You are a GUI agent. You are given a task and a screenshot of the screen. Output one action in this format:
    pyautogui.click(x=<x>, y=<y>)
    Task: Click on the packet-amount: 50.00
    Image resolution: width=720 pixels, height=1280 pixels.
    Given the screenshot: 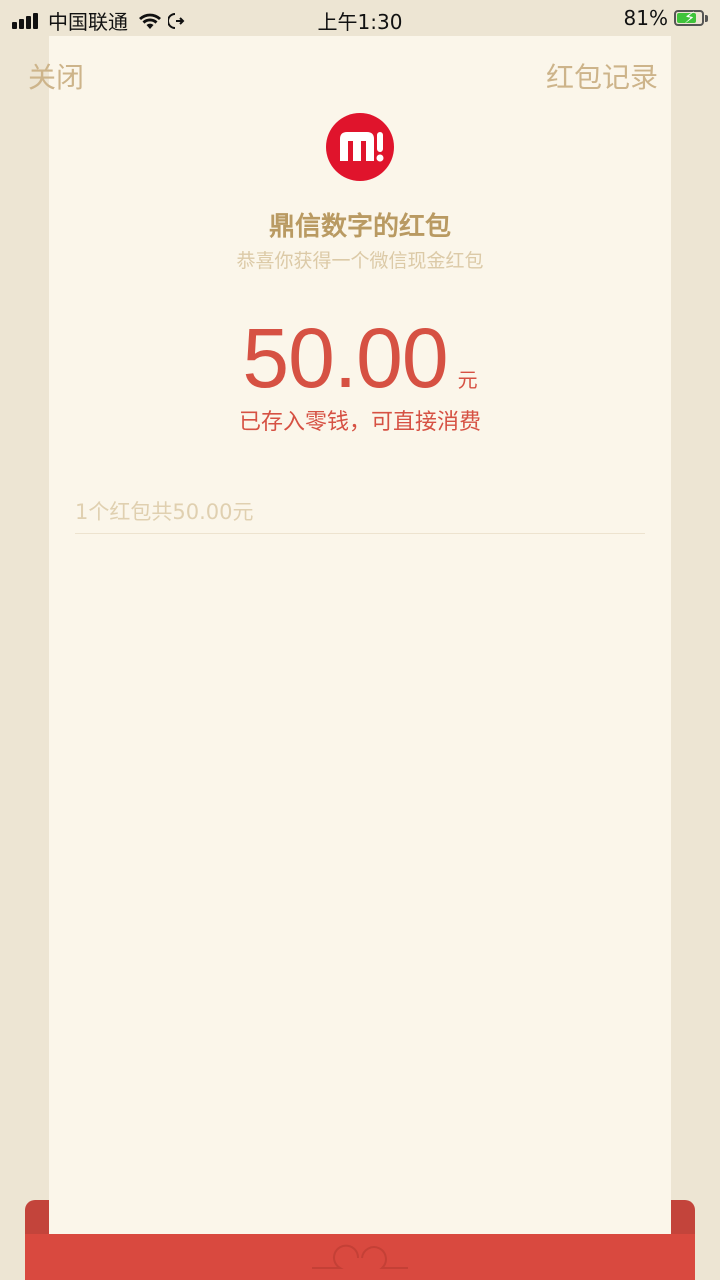 What is the action you would take?
    pyautogui.click(x=345, y=358)
    